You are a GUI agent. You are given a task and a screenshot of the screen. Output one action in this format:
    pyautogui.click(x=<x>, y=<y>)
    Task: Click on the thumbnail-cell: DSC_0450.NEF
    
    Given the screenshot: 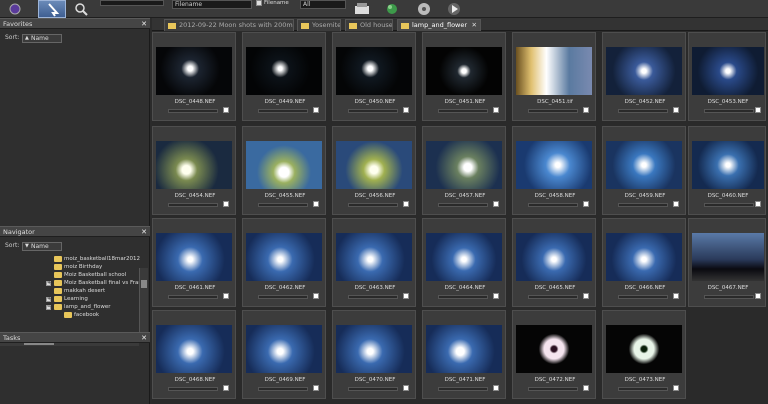 What is the action you would take?
    pyautogui.click(x=374, y=76)
    